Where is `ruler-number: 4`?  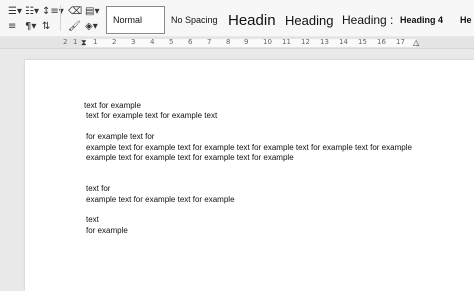
ruler-number: 4 is located at coordinates (152, 42).